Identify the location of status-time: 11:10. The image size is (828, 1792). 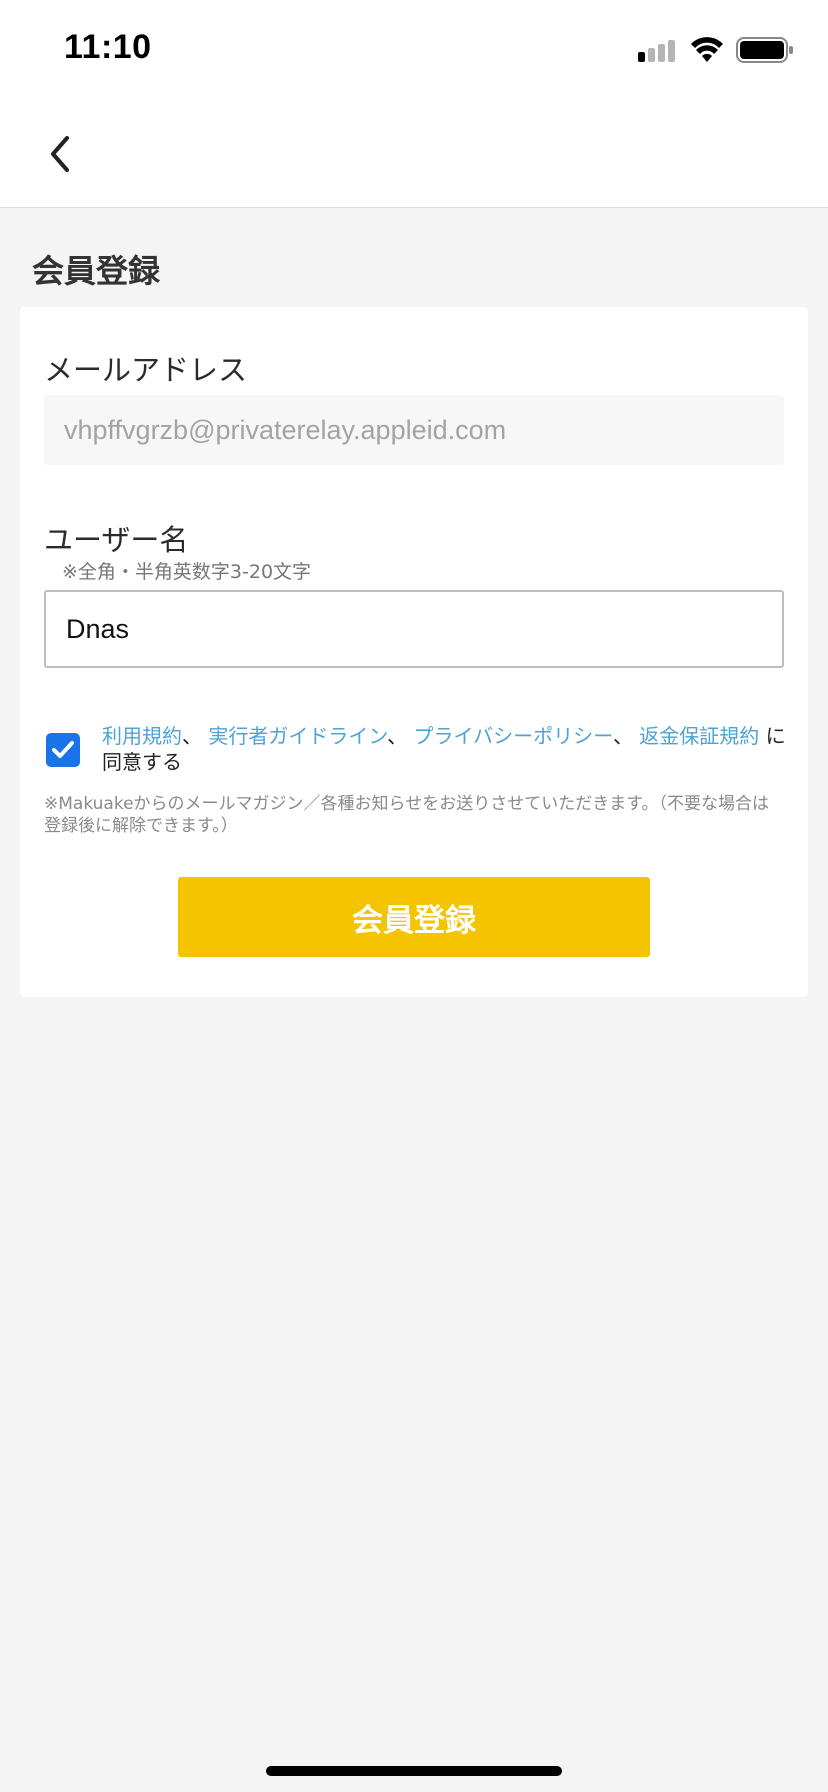
(108, 47).